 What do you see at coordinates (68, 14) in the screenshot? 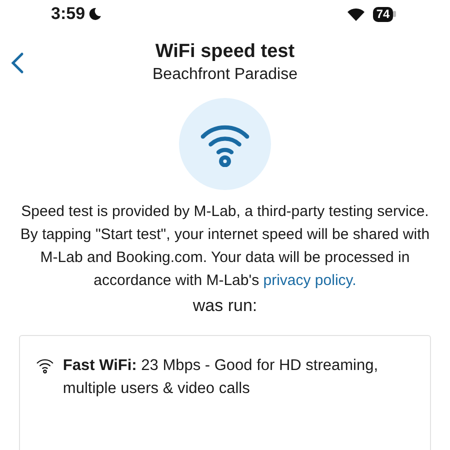
I see `status-time: 3:59` at bounding box center [68, 14].